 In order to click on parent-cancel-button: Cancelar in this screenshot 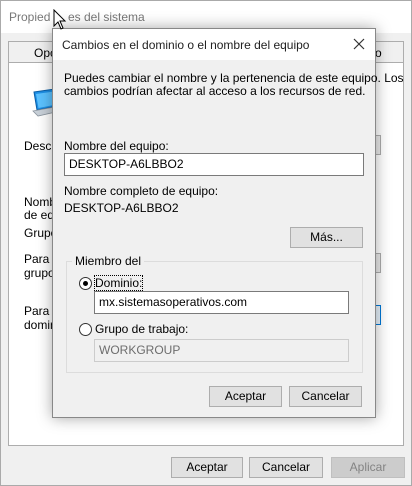, I will do `click(286, 467)`.